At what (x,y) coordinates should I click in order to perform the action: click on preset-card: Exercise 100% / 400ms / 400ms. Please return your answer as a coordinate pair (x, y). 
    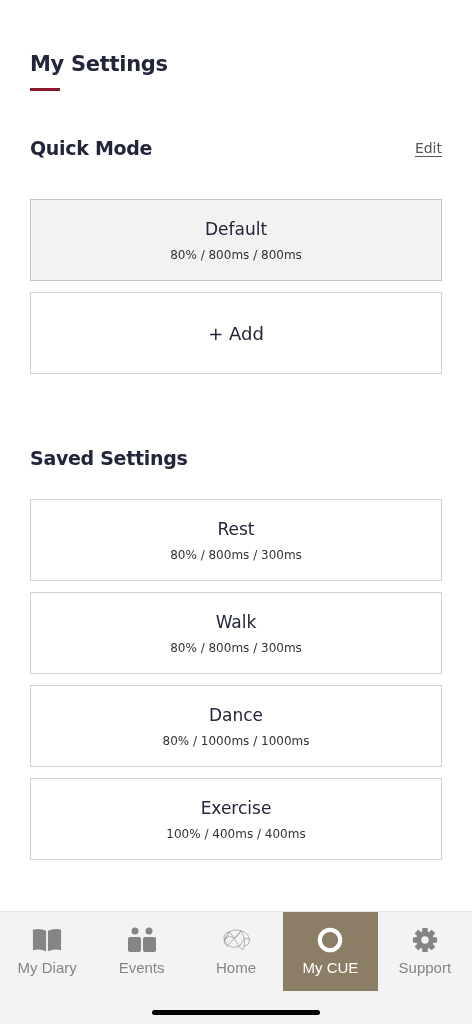
    Looking at the image, I should click on (236, 819).